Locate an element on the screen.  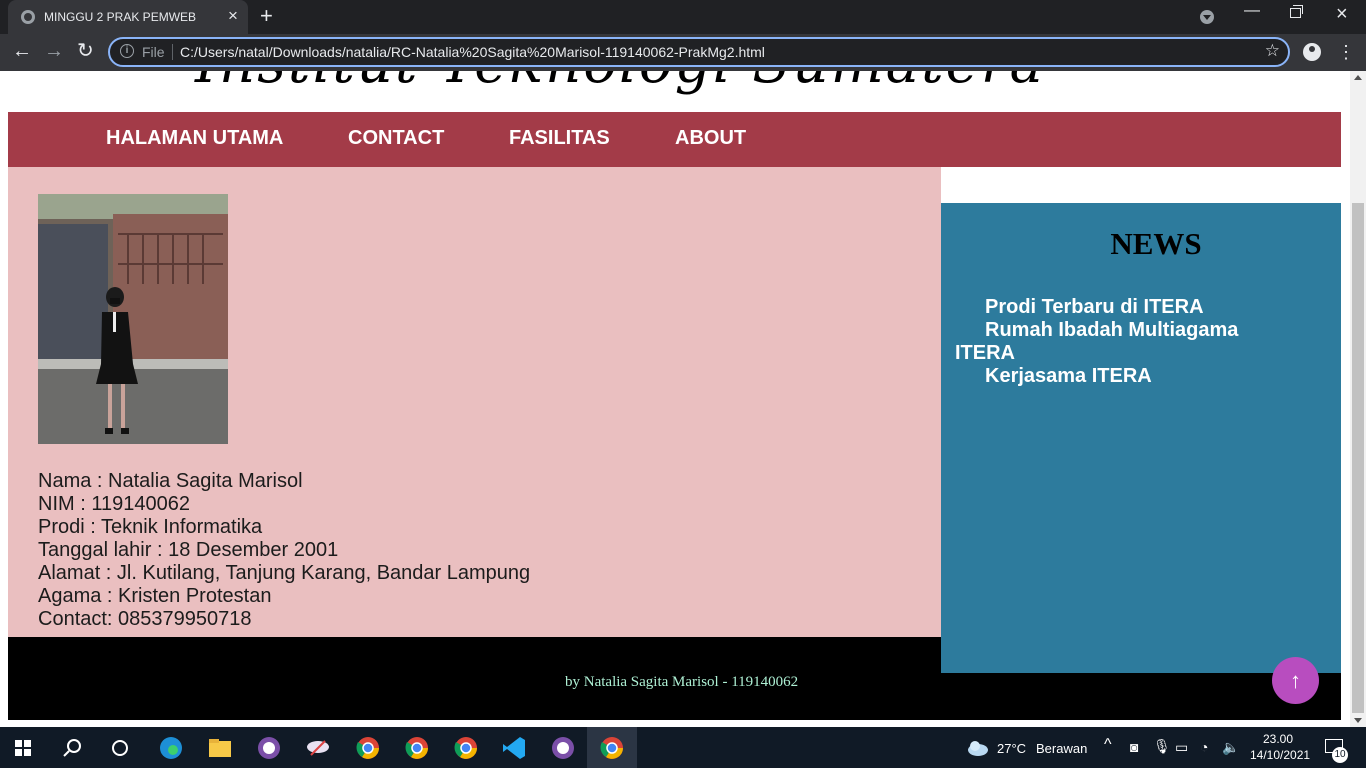
back-to-top-button: ↑ is located at coordinates (1295, 680).